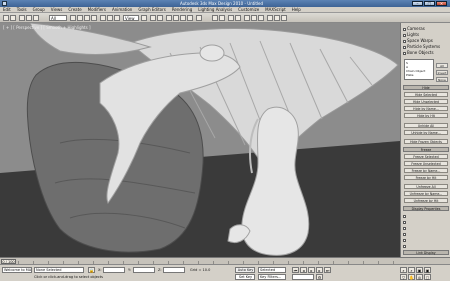  I want to click on mirror-icon, so click(215, 18).